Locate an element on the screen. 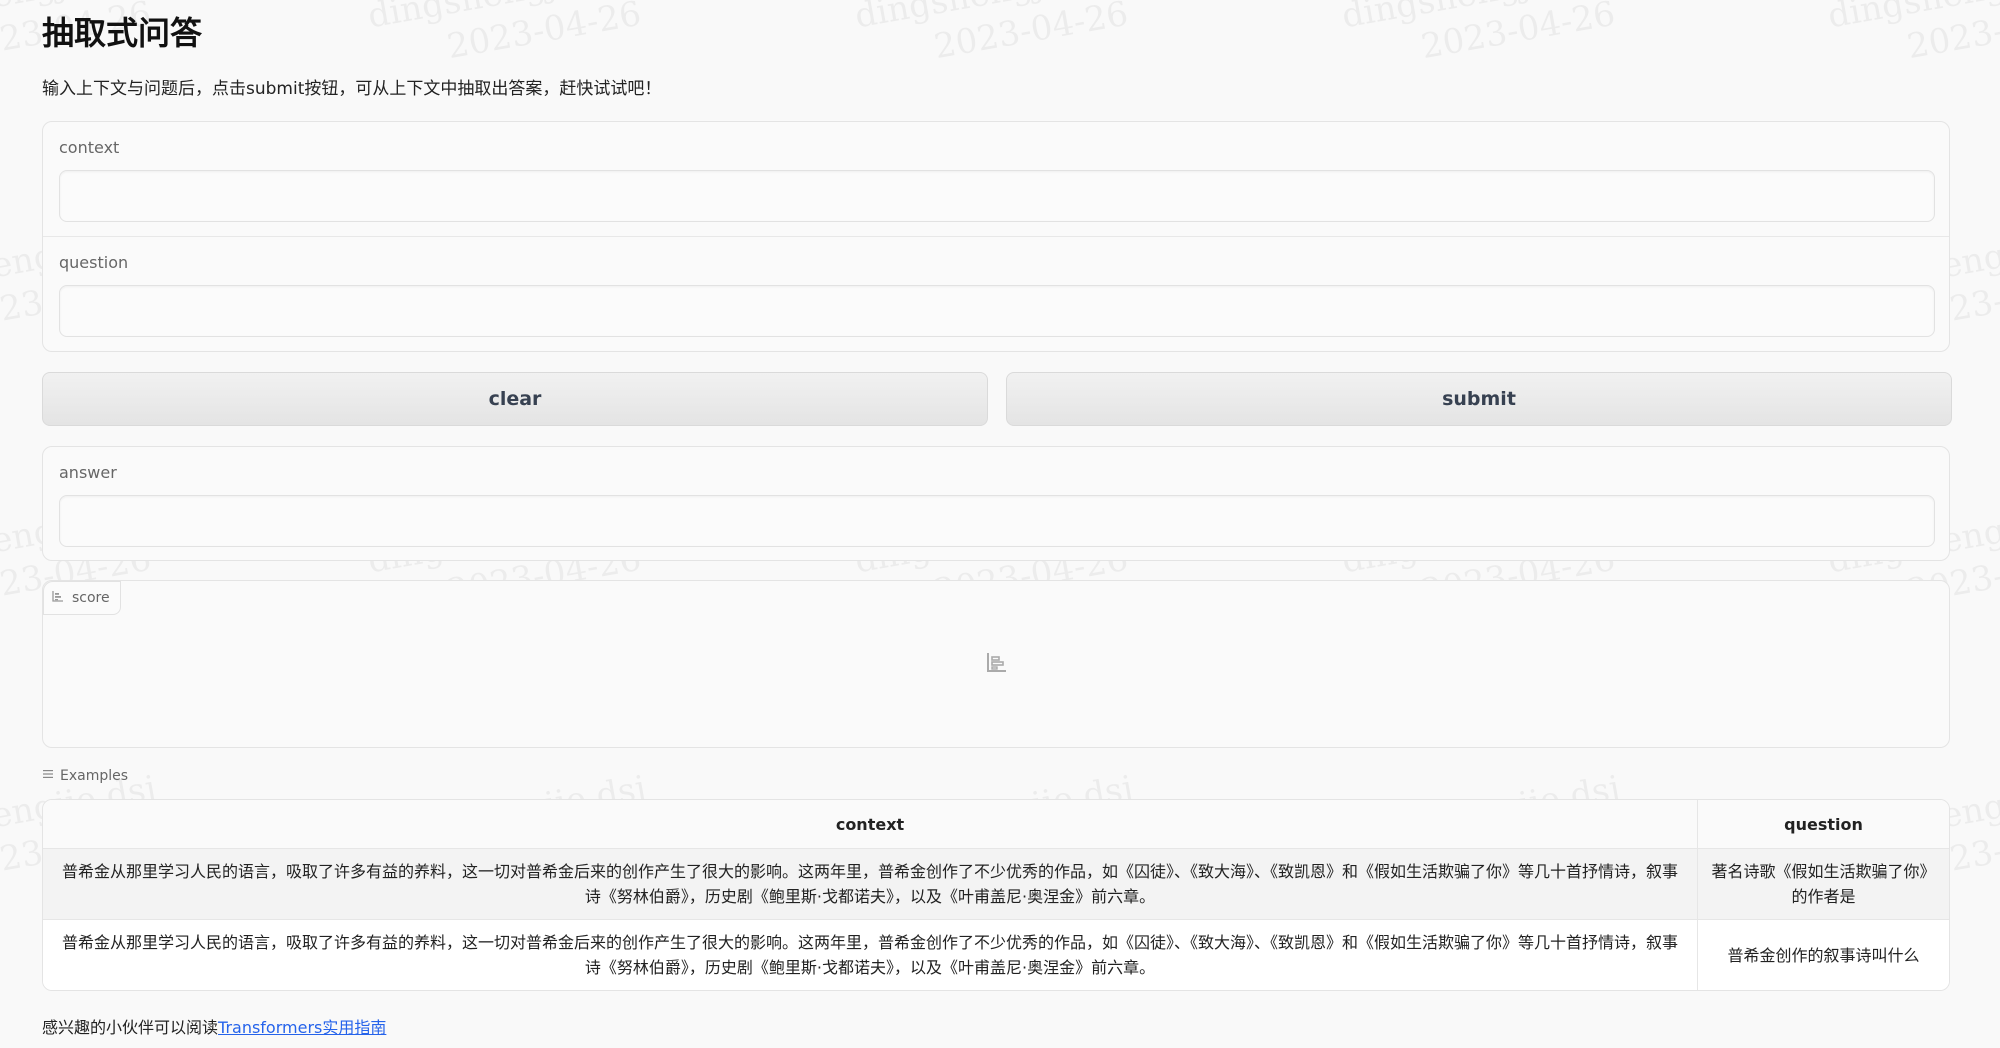  score-label: score is located at coordinates (91, 598).